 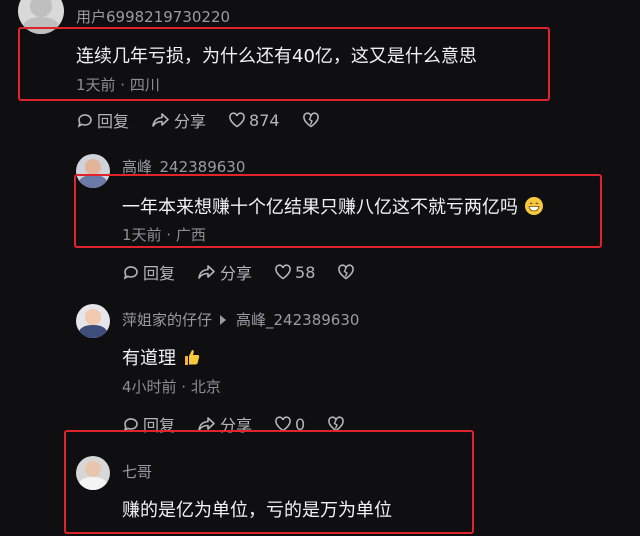 What do you see at coordinates (183, 166) in the screenshot?
I see `comment-username: 高峰_242389630` at bounding box center [183, 166].